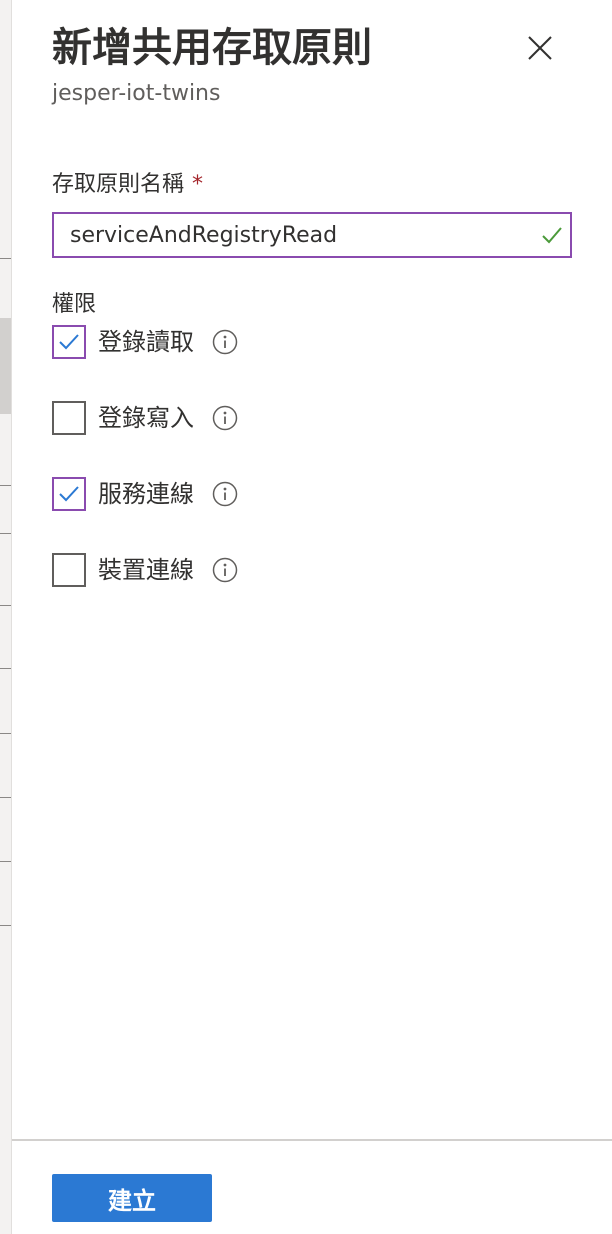 This screenshot has width=612, height=1234. I want to click on permission-row-registry-read: 登錄讀取, so click(145, 342).